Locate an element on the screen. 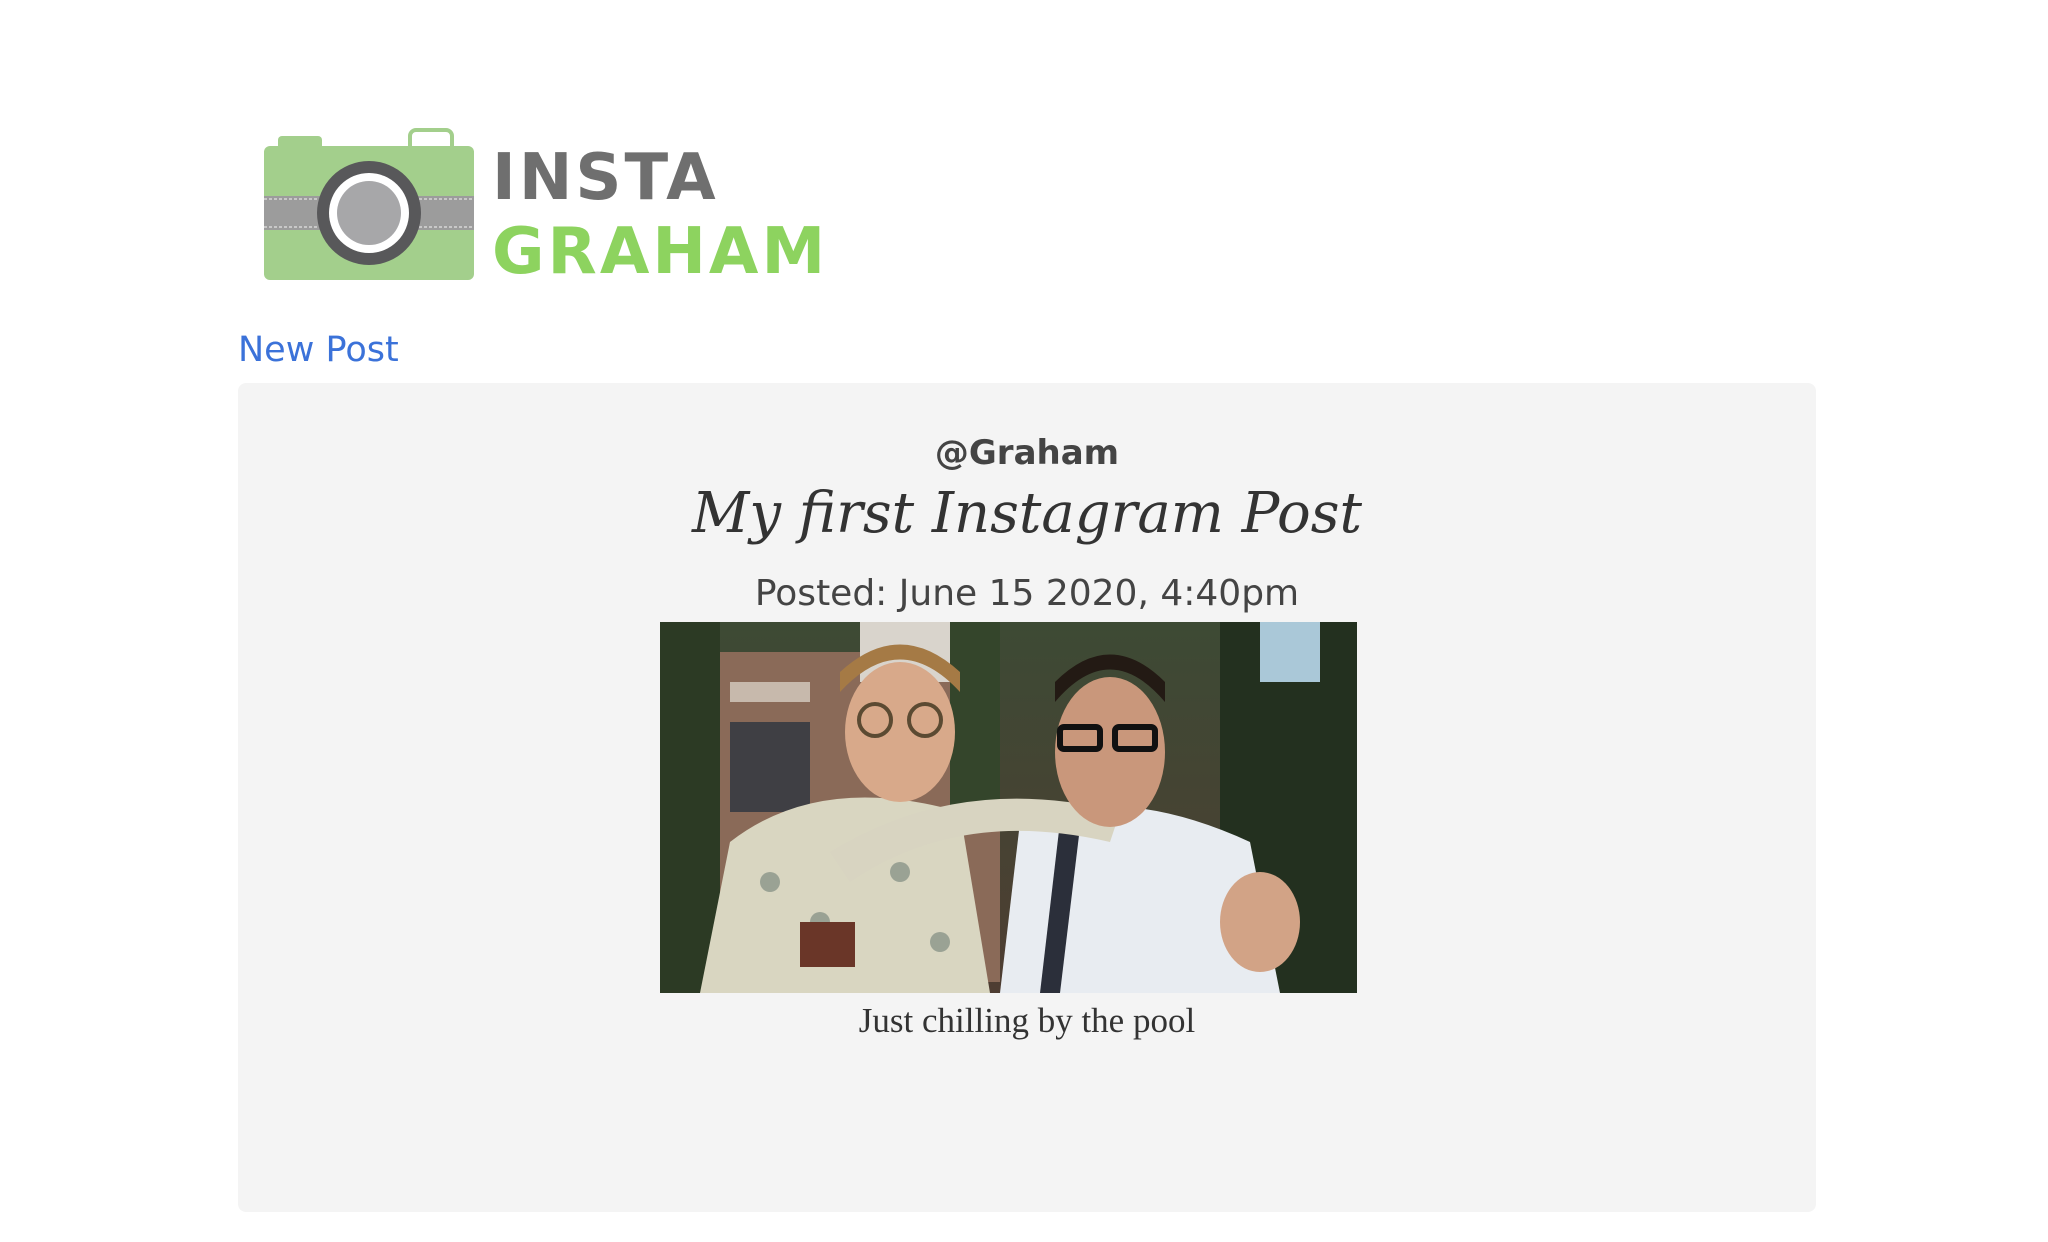 This screenshot has width=2048, height=1242. post-caption: Just chilling by the pool is located at coordinates (1027, 1020).